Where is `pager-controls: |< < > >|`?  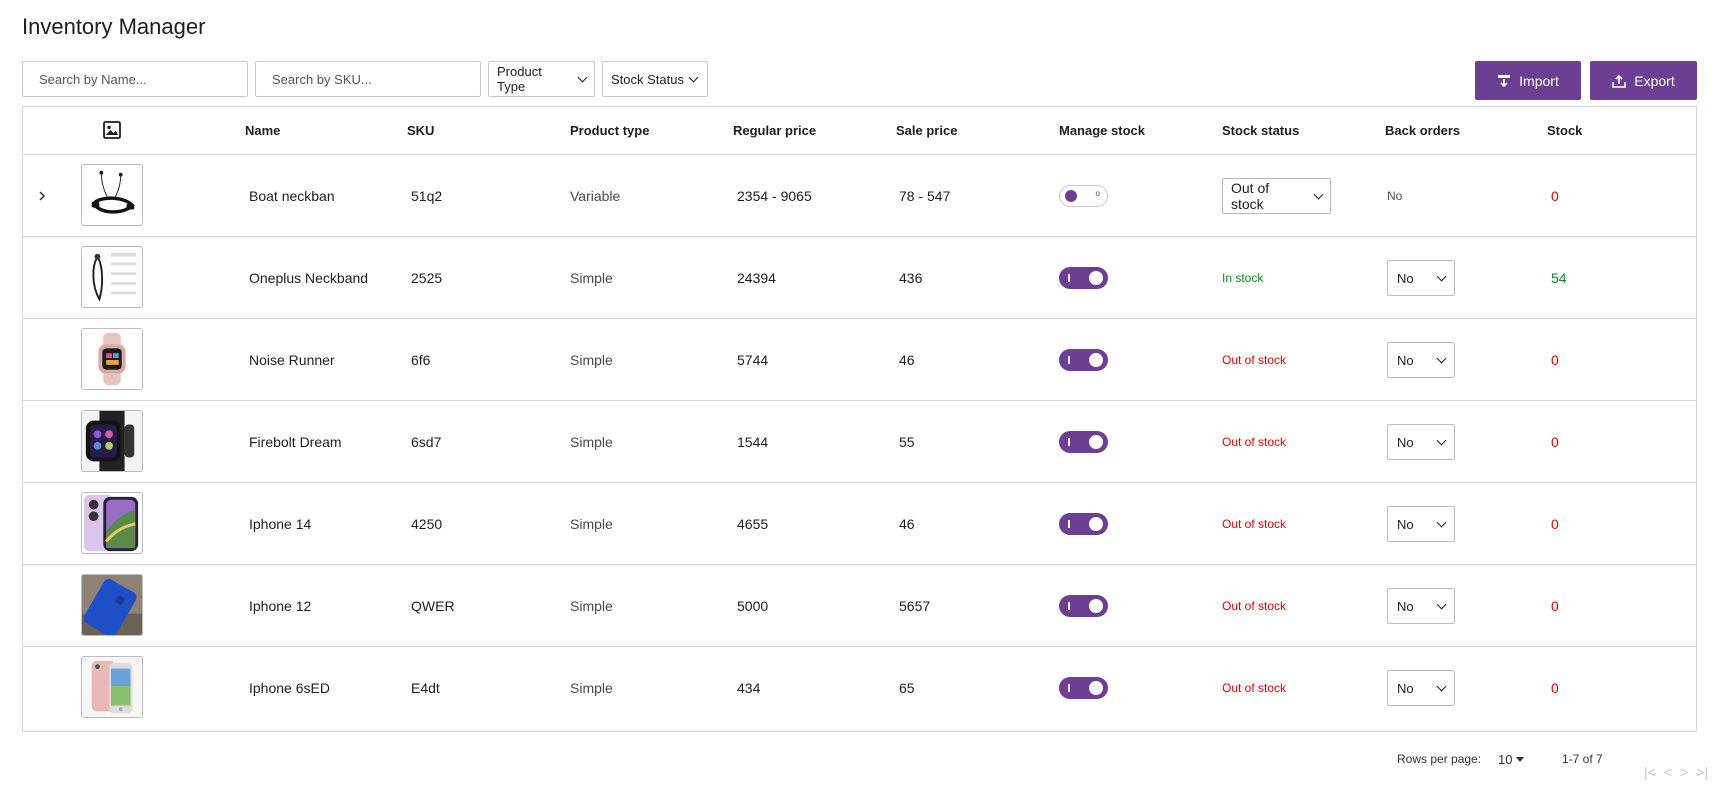 pager-controls: |< < > >| is located at coordinates (1676, 772).